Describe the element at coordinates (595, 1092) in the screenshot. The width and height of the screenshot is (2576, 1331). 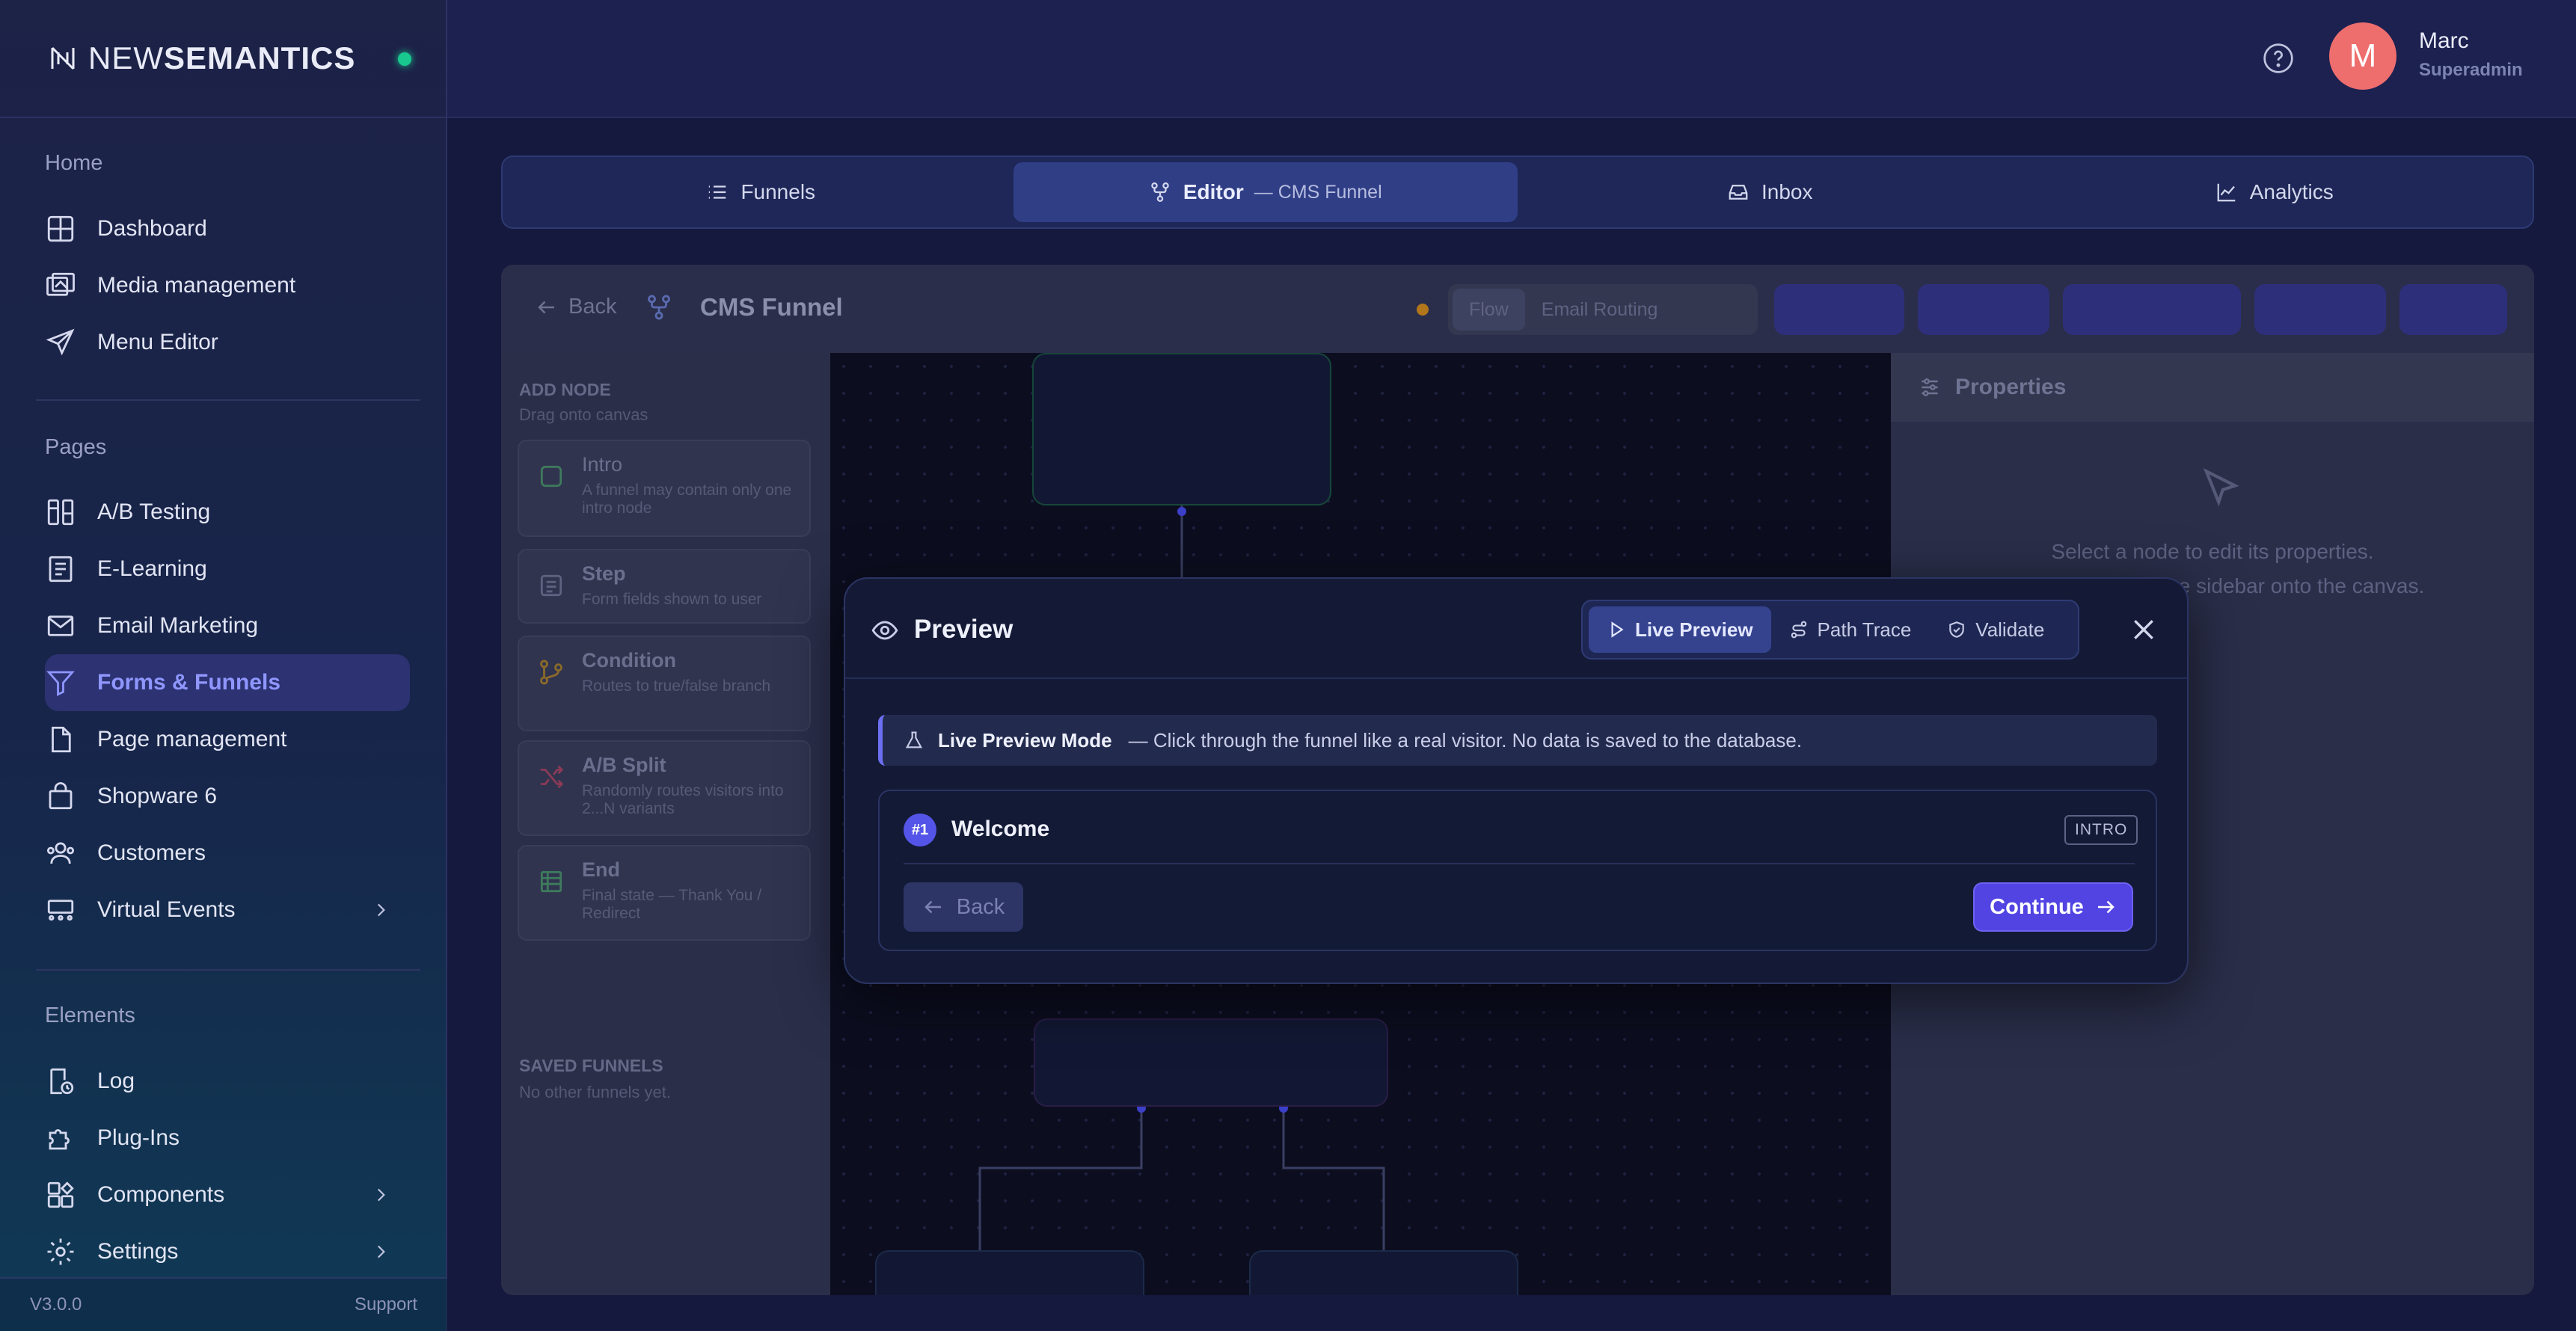
I see `saved-funnels-empty: No other funnels yet.` at that location.